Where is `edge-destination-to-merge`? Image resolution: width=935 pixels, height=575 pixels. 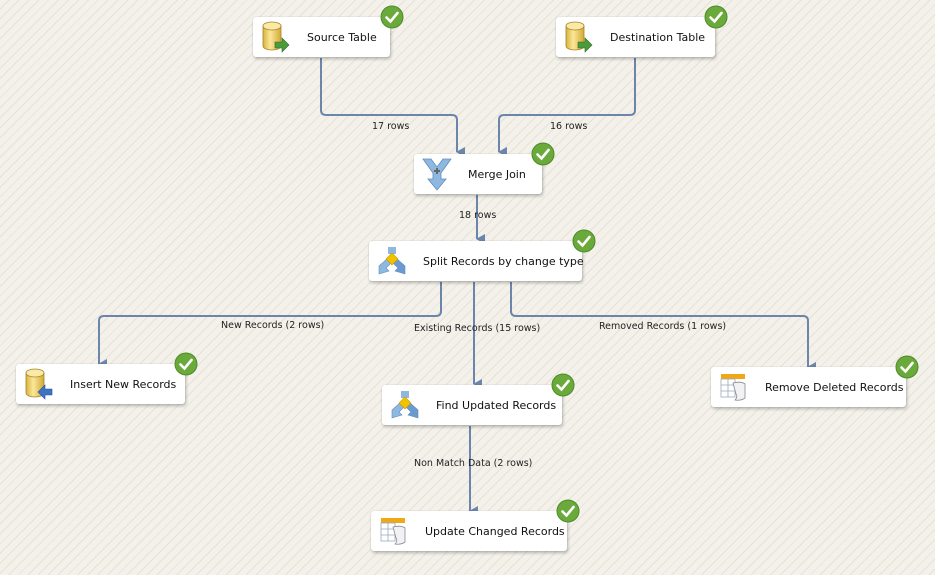 edge-destination-to-merge is located at coordinates (567, 107).